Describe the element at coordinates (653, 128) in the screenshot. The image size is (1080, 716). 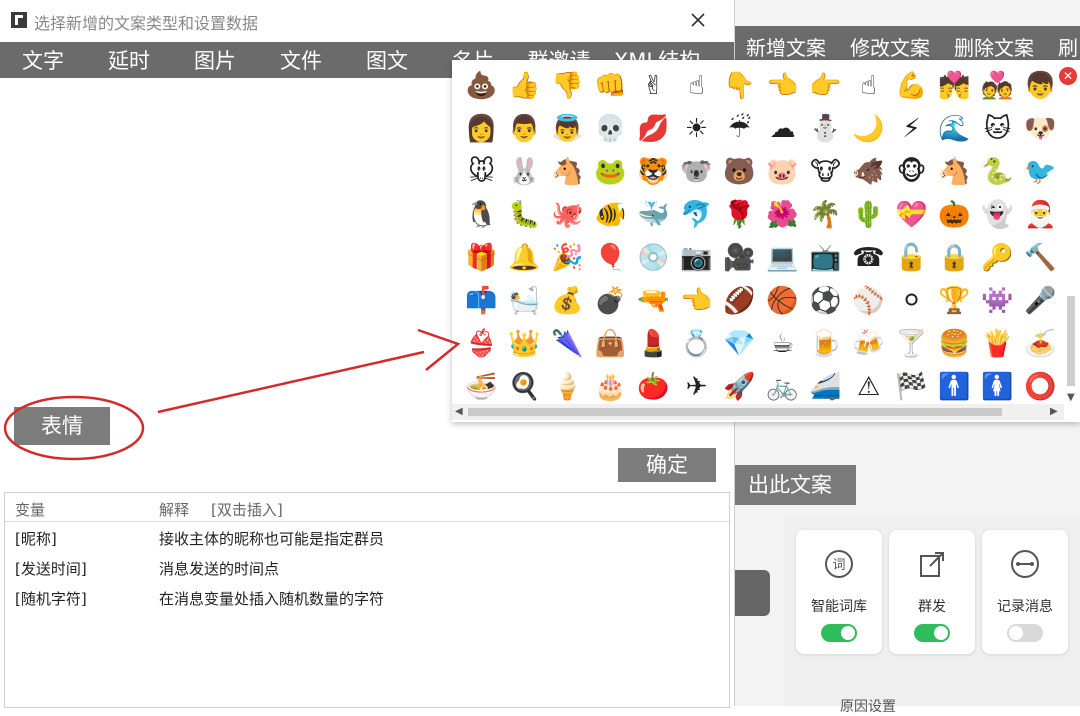
I see `emoji-item: 💋` at that location.